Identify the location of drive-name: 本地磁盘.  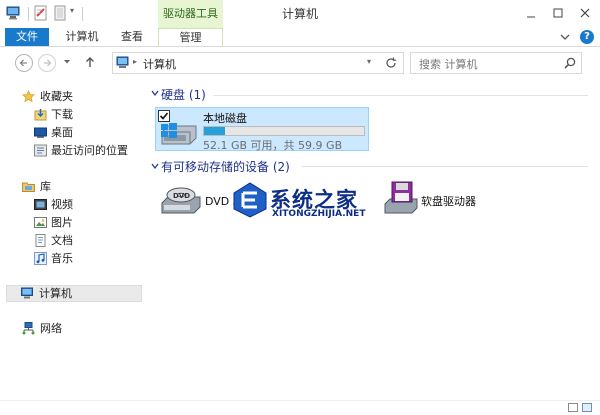
(225, 118).